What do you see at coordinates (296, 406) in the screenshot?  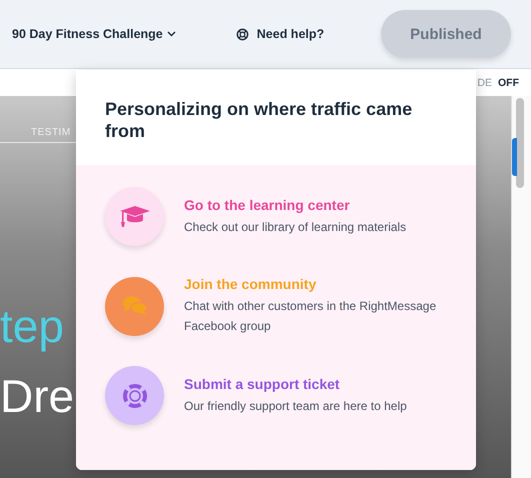 I see `help-description: Our friendly support team are here to help` at bounding box center [296, 406].